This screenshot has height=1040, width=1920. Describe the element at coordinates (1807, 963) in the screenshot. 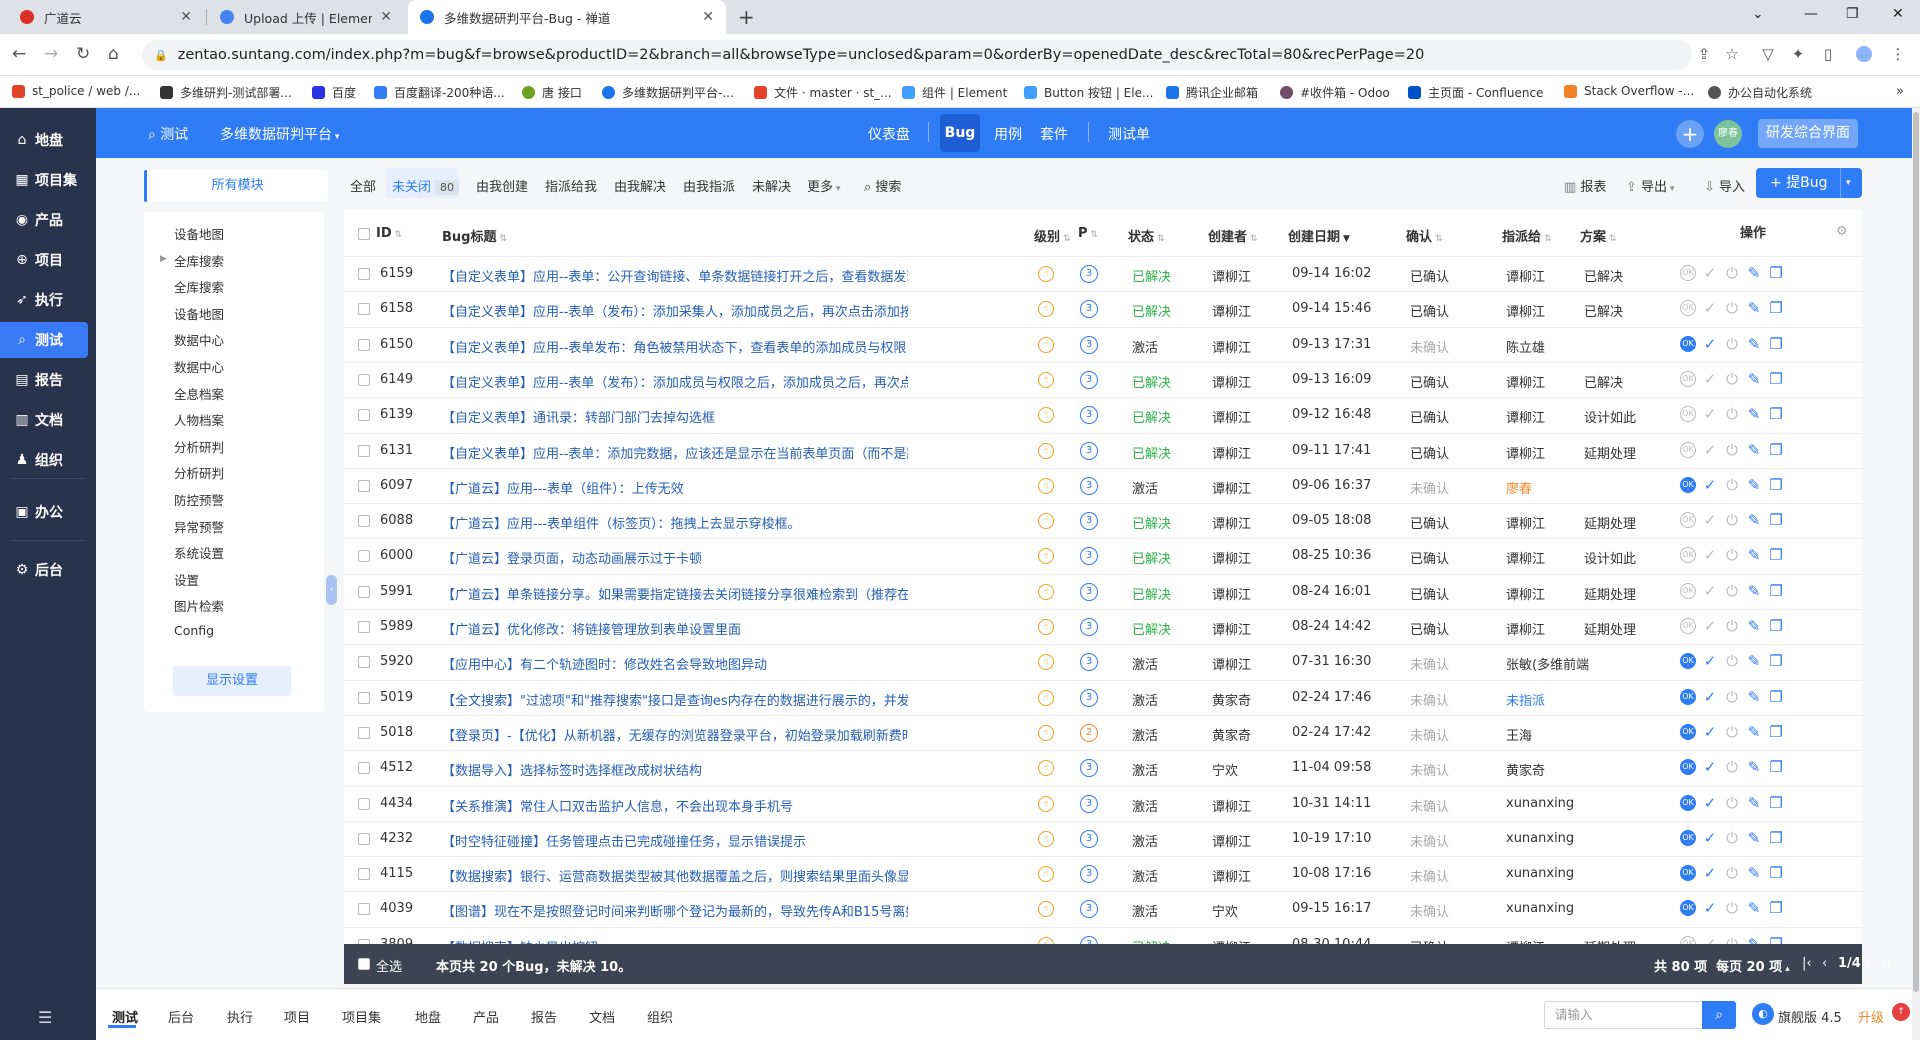

I see `first-page-icon: |‹` at that location.